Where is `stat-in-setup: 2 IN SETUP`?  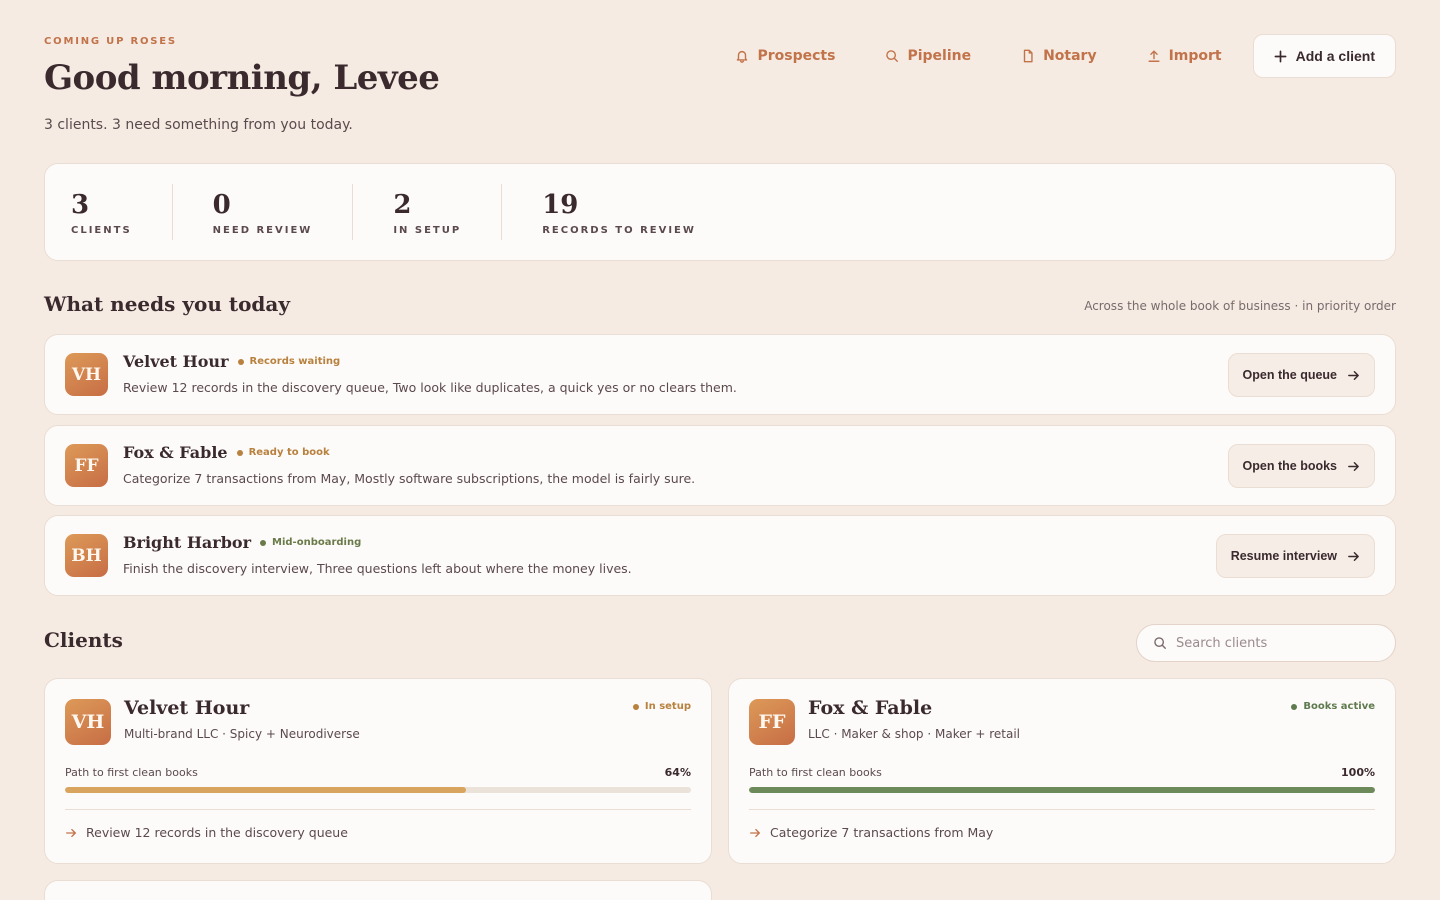 stat-in-setup: 2 IN SETUP is located at coordinates (426, 212).